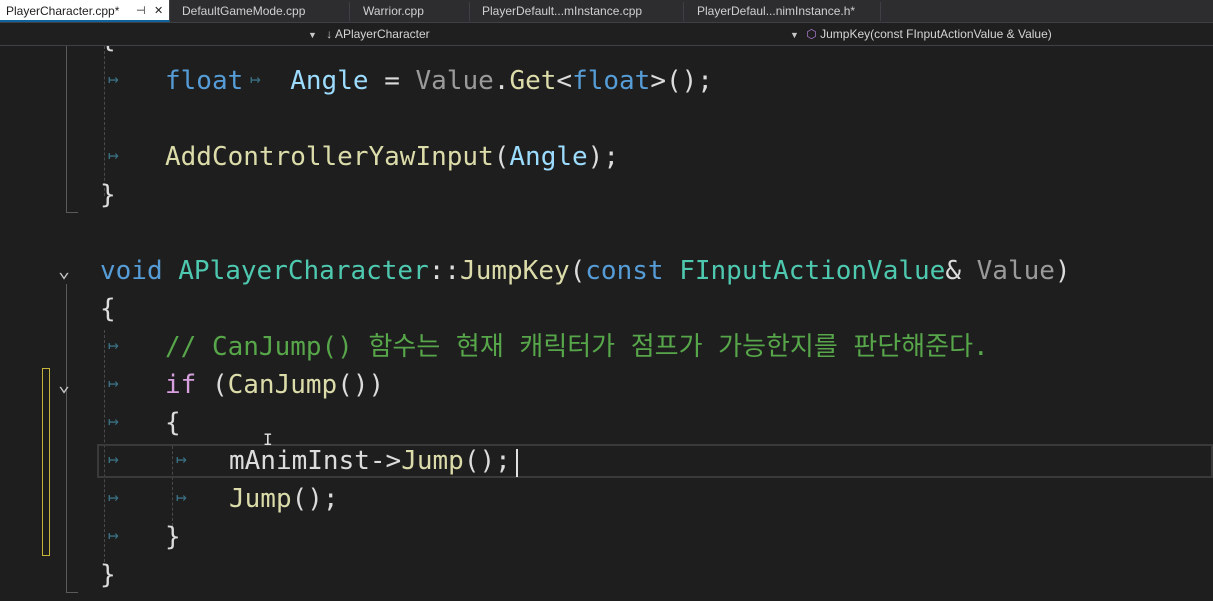 The image size is (1213, 601). What do you see at coordinates (603, 157) in the screenshot?
I see `punctuation: );` at bounding box center [603, 157].